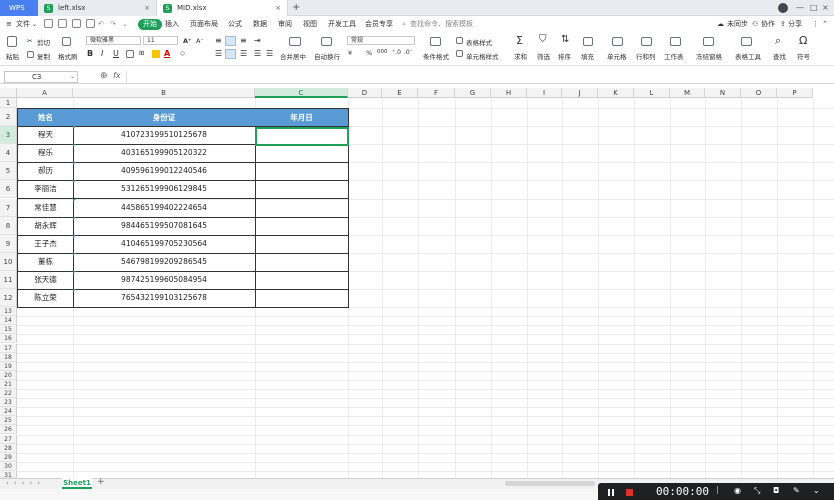  What do you see at coordinates (164, 244) in the screenshot?
I see `table-cell: 410465199705230564` at bounding box center [164, 244].